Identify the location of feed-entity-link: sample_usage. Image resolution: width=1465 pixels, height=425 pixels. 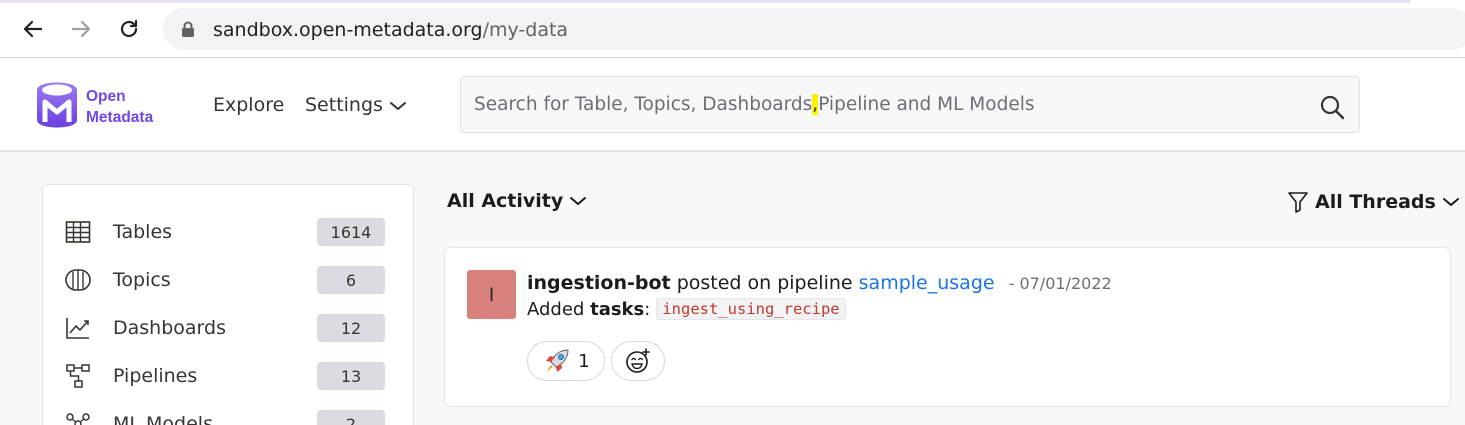
(927, 283).